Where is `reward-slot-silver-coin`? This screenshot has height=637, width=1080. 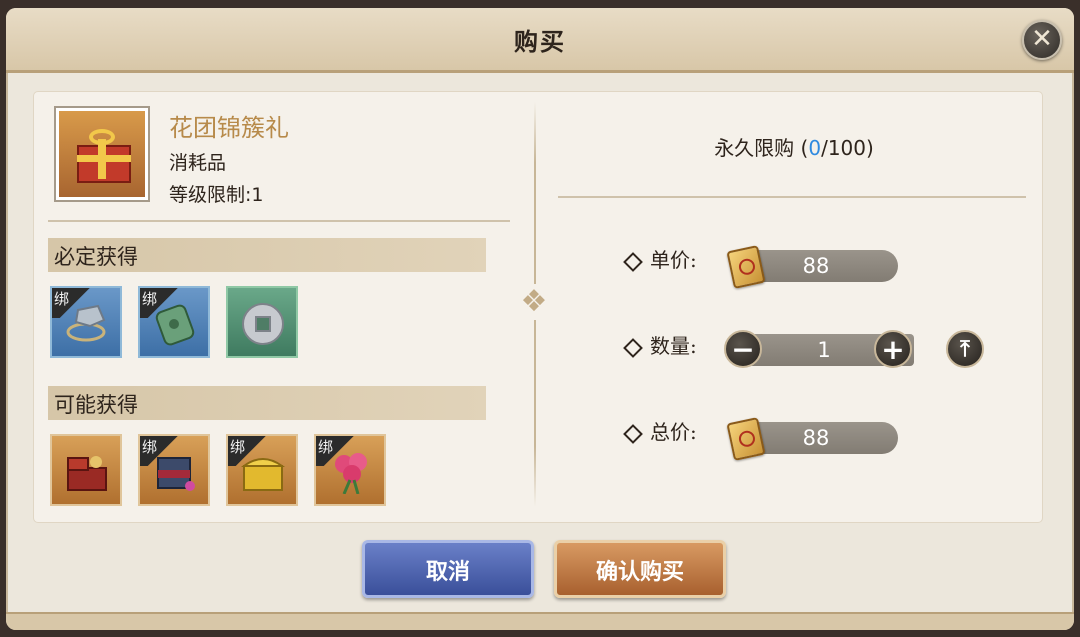 reward-slot-silver-coin is located at coordinates (262, 322).